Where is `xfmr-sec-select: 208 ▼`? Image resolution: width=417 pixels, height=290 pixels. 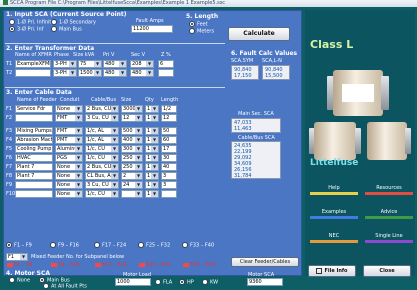 xfmr-sec-select: 208 ▼ is located at coordinates (142, 64).